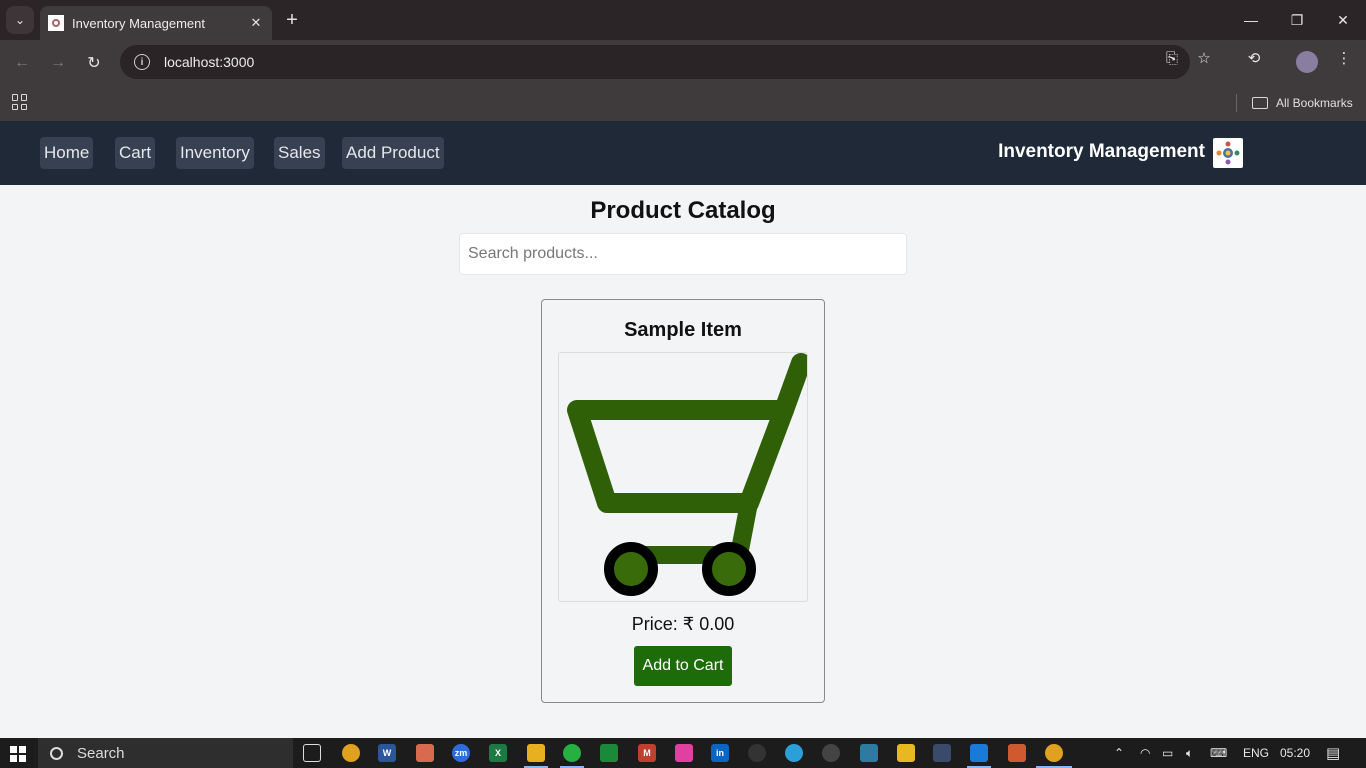  What do you see at coordinates (906, 753) in the screenshot?
I see `powerbi-app-icon` at bounding box center [906, 753].